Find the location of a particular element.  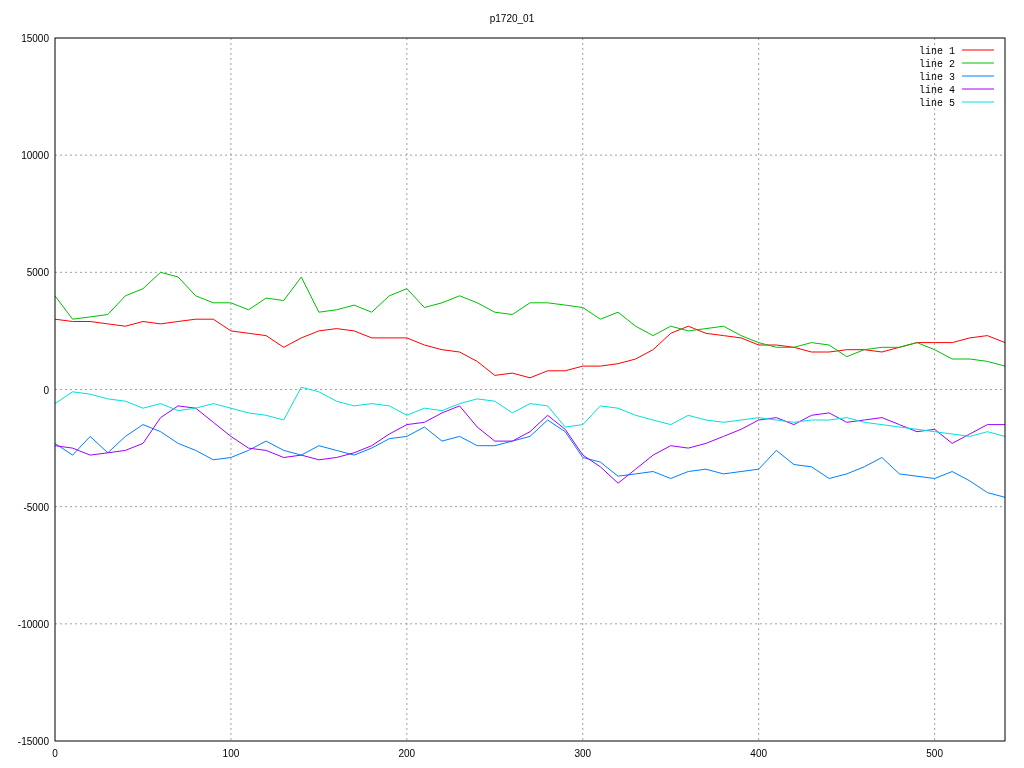

axis-tick-label: 15000 is located at coordinates (35, 38).